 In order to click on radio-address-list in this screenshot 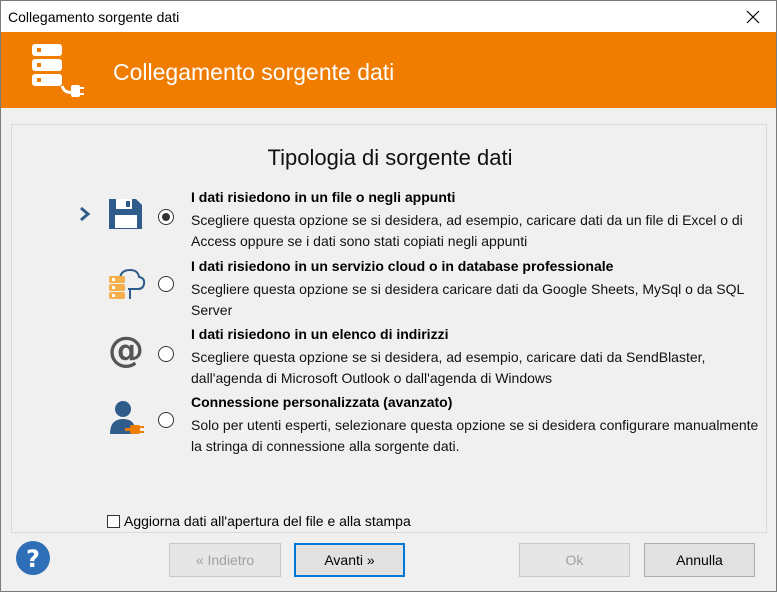, I will do `click(166, 354)`.